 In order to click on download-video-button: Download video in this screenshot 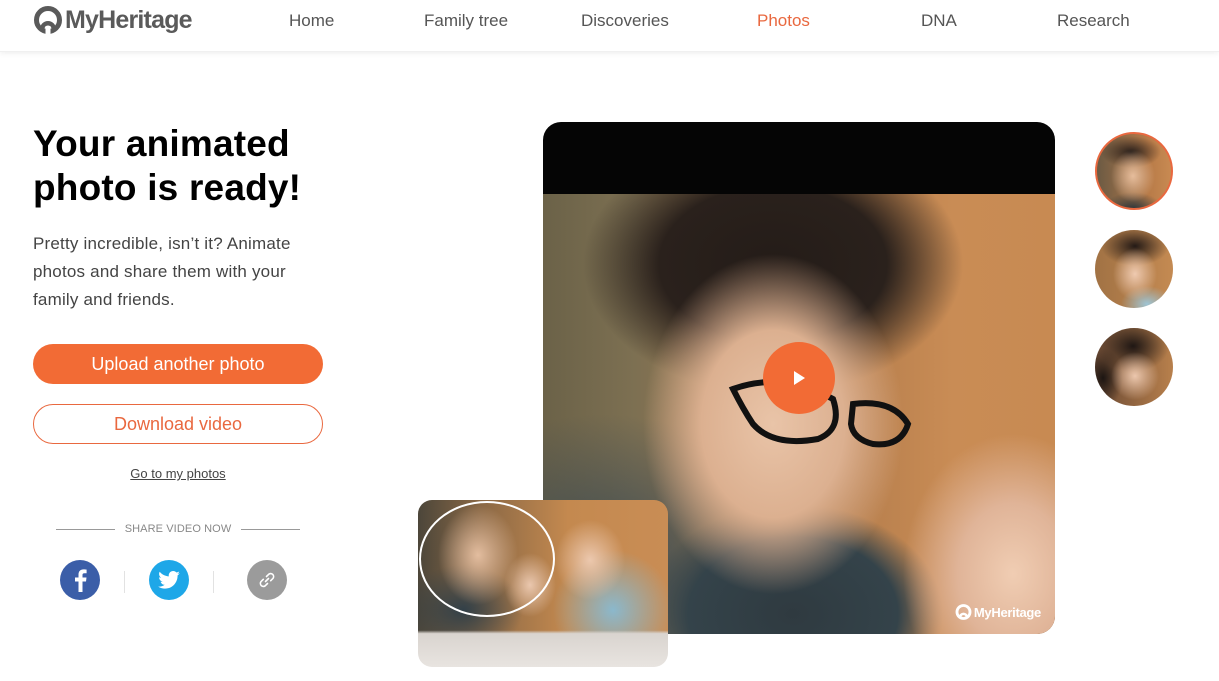, I will do `click(178, 424)`.